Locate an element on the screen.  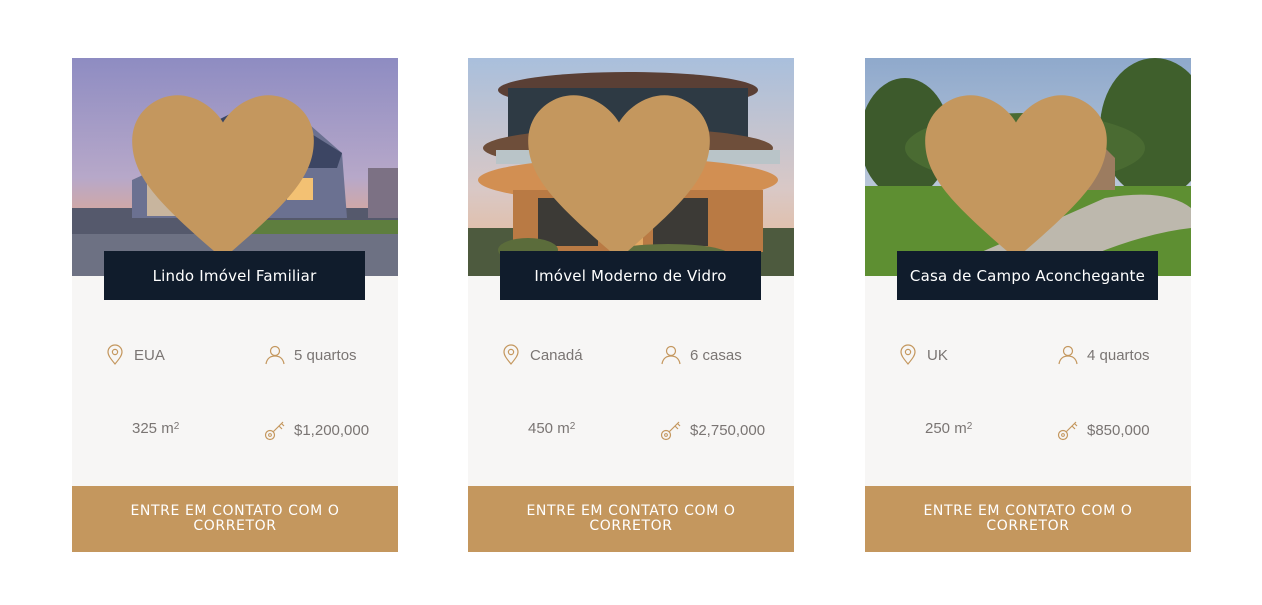
price-info: $850,000 is located at coordinates (1103, 430).